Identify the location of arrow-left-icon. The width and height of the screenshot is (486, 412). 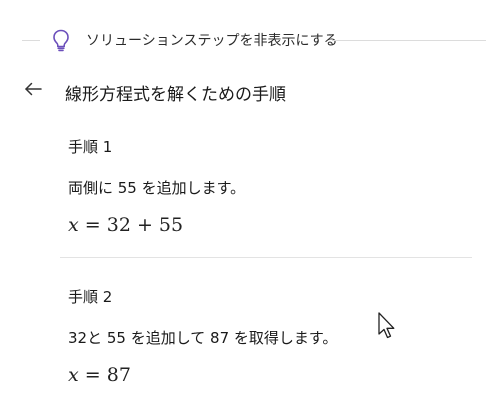
(33, 91).